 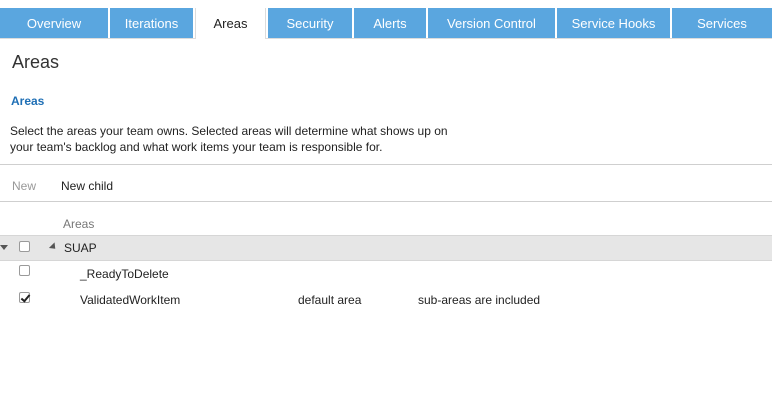 I want to click on tab-areas: Areas, so click(x=230, y=23).